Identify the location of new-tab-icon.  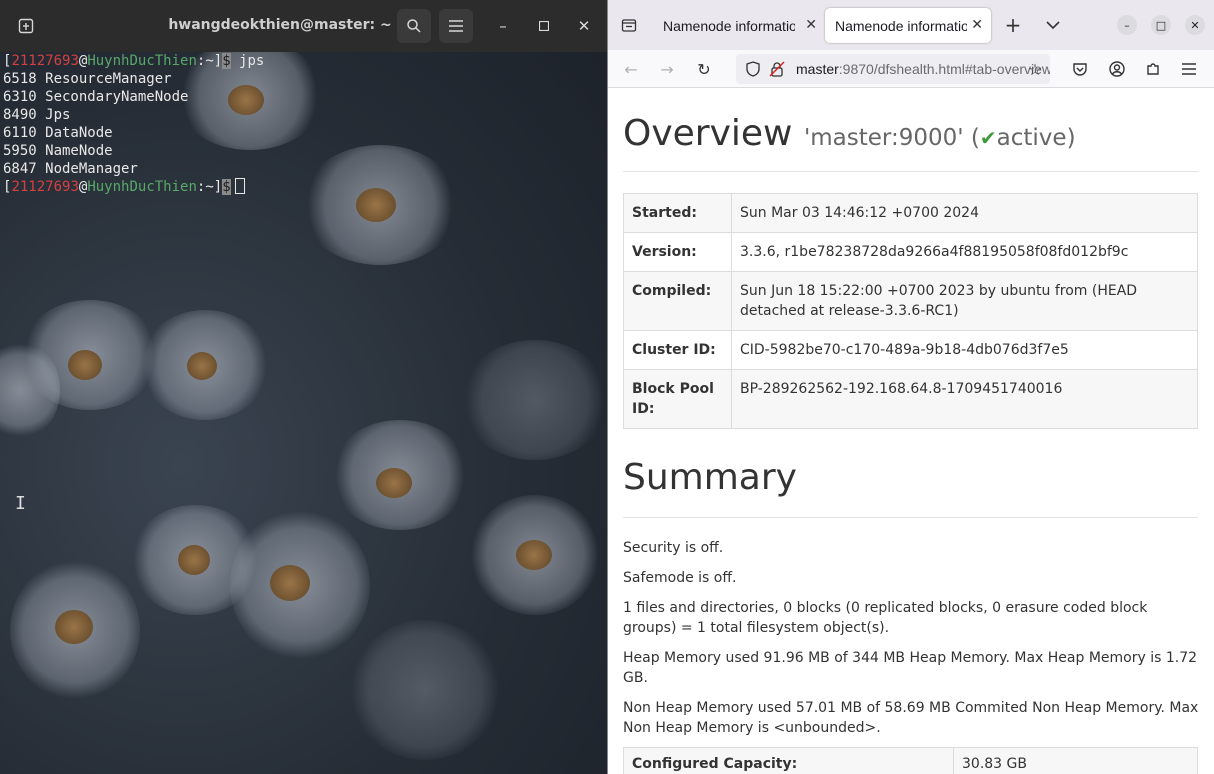
(26, 26).